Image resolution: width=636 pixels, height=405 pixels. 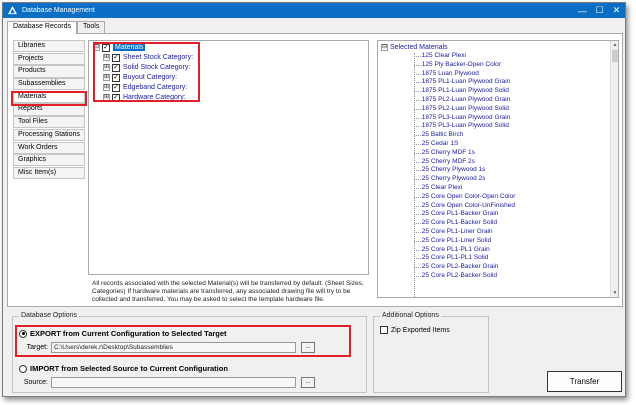 I want to click on tab-bar: Database Records Tools, so click(x=56, y=27).